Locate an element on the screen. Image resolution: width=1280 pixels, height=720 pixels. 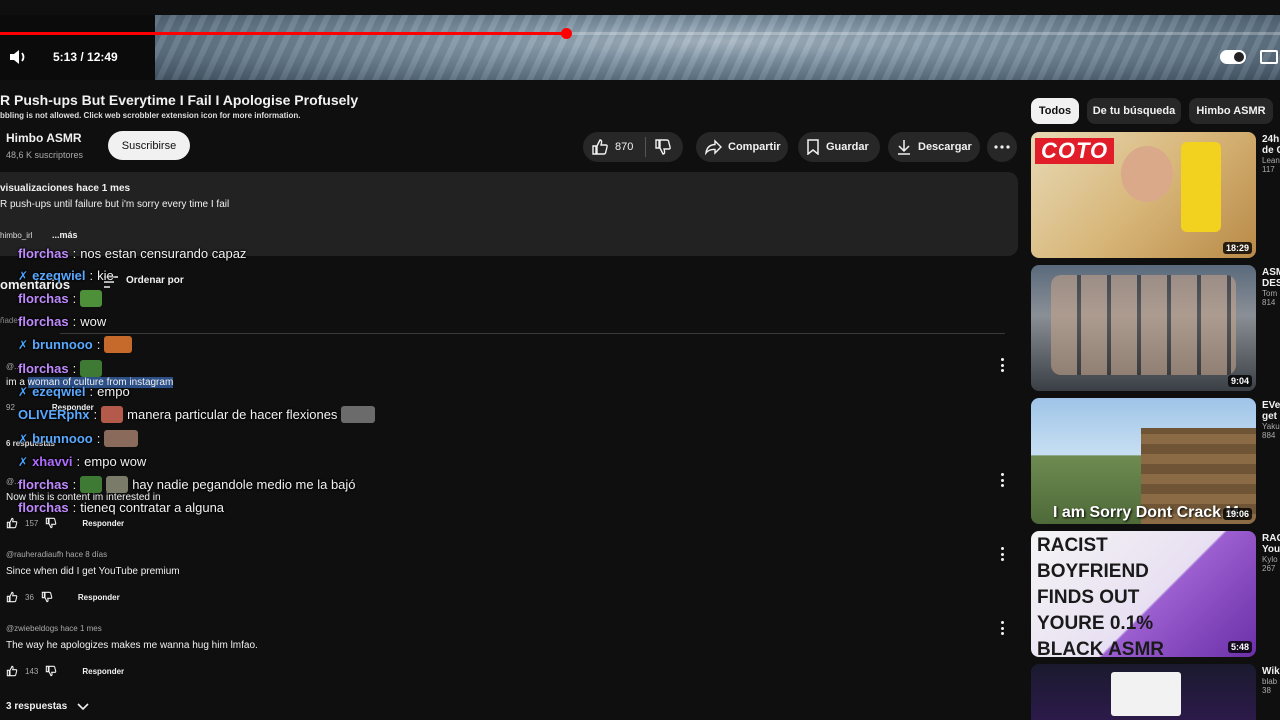
related-title-line2: You is located at coordinates (1271, 549).